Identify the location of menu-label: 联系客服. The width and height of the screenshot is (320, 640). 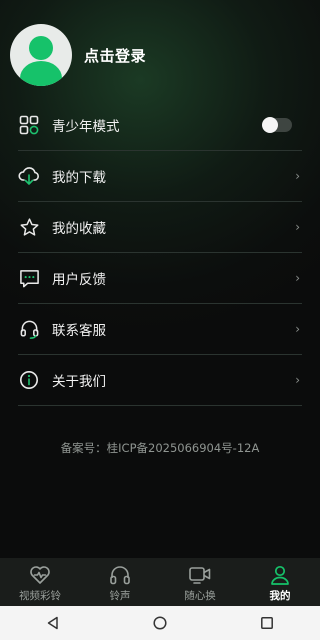
(79, 331).